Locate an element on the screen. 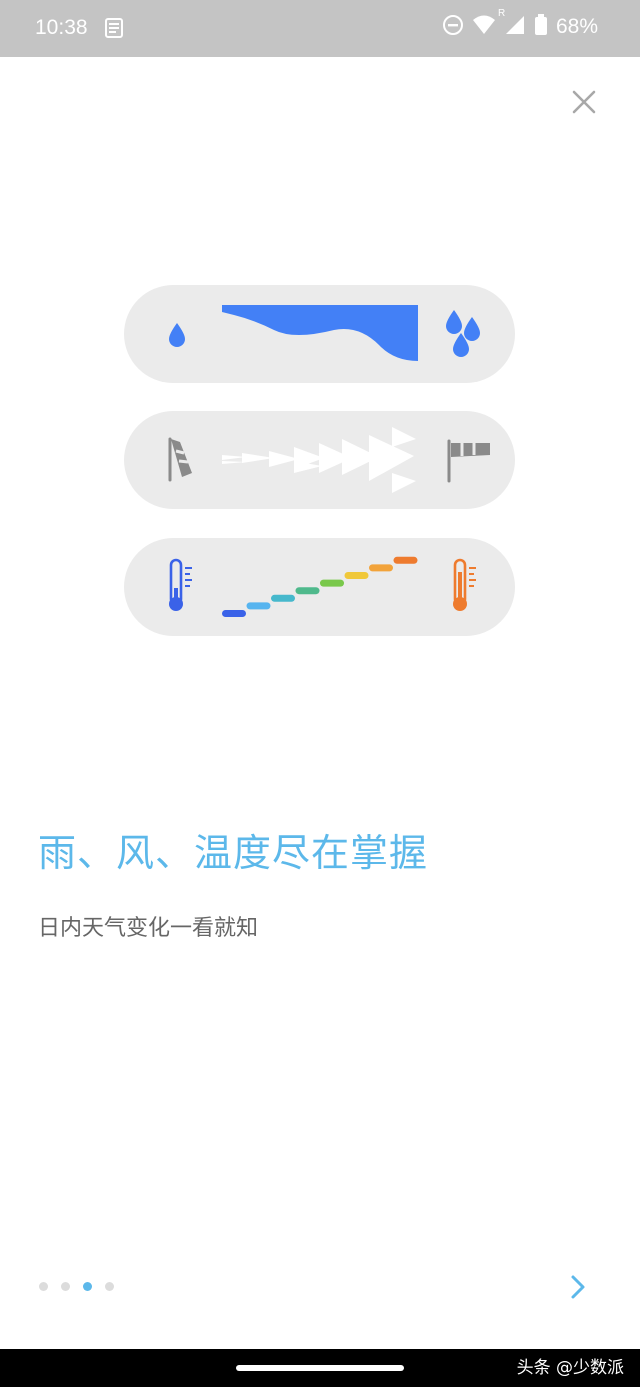 This screenshot has width=640, height=1387. page-title: 雨、风、温度尽在掌握 is located at coordinates (233, 853).